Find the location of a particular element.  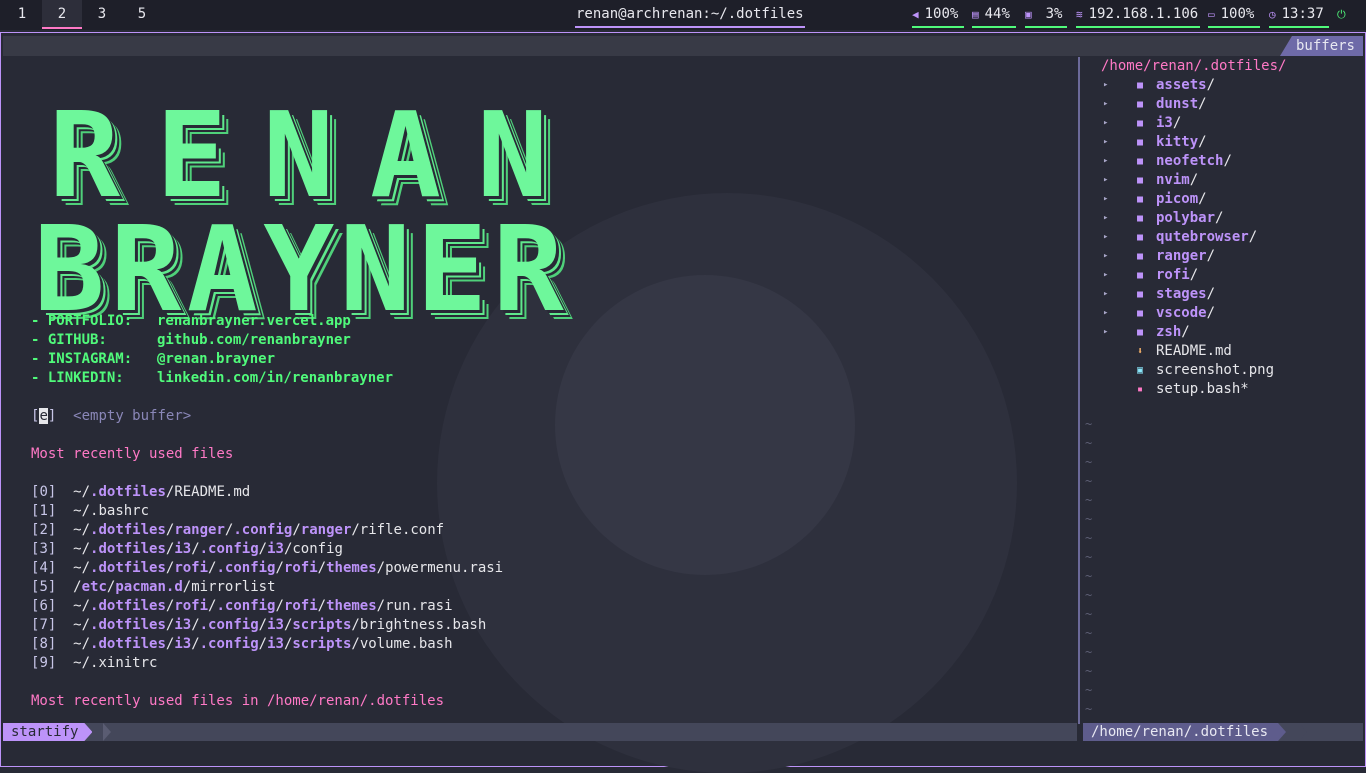

path-segment: .dotfiles is located at coordinates (128, 492).